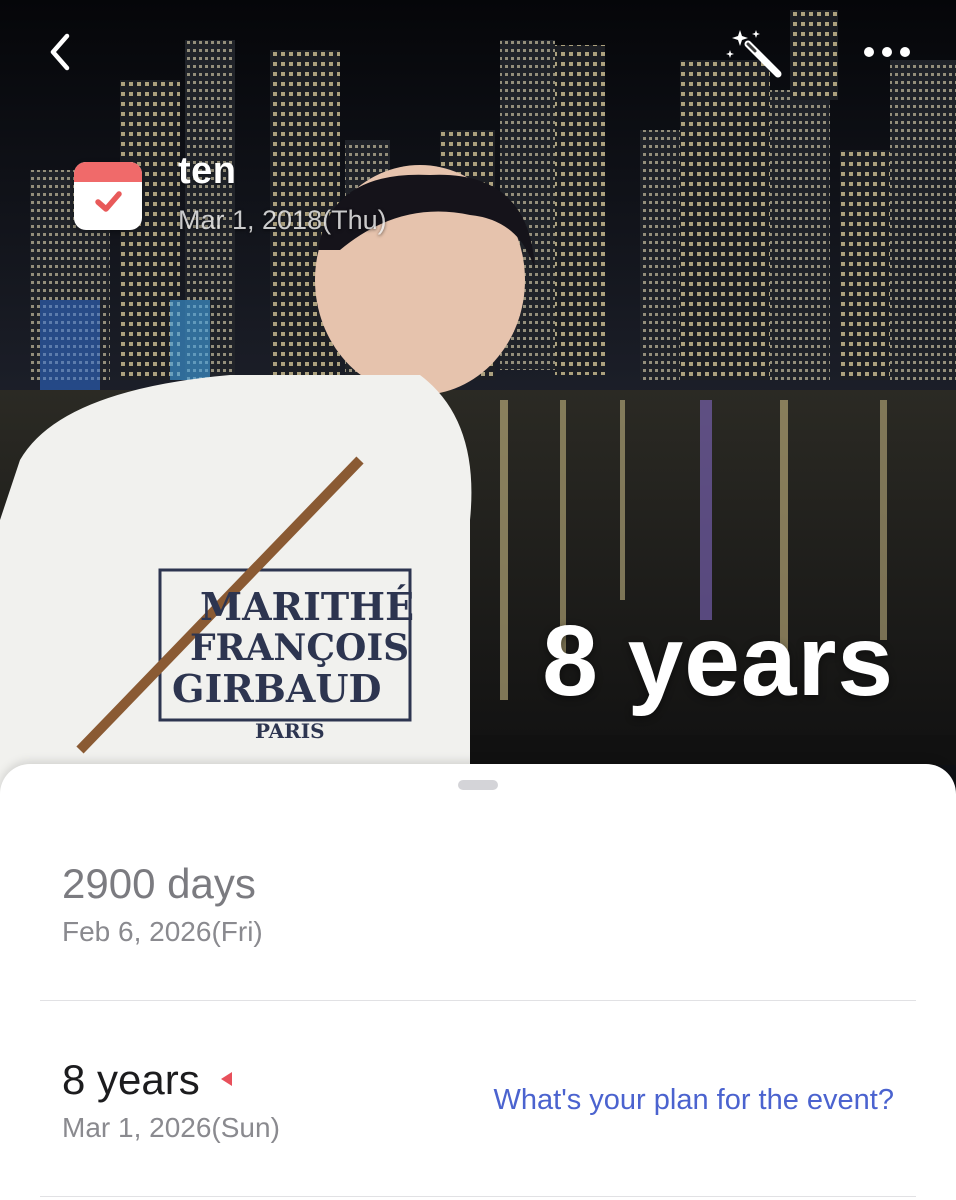  What do you see at coordinates (226, 1079) in the screenshot?
I see `red-triangle-marker-icon` at bounding box center [226, 1079].